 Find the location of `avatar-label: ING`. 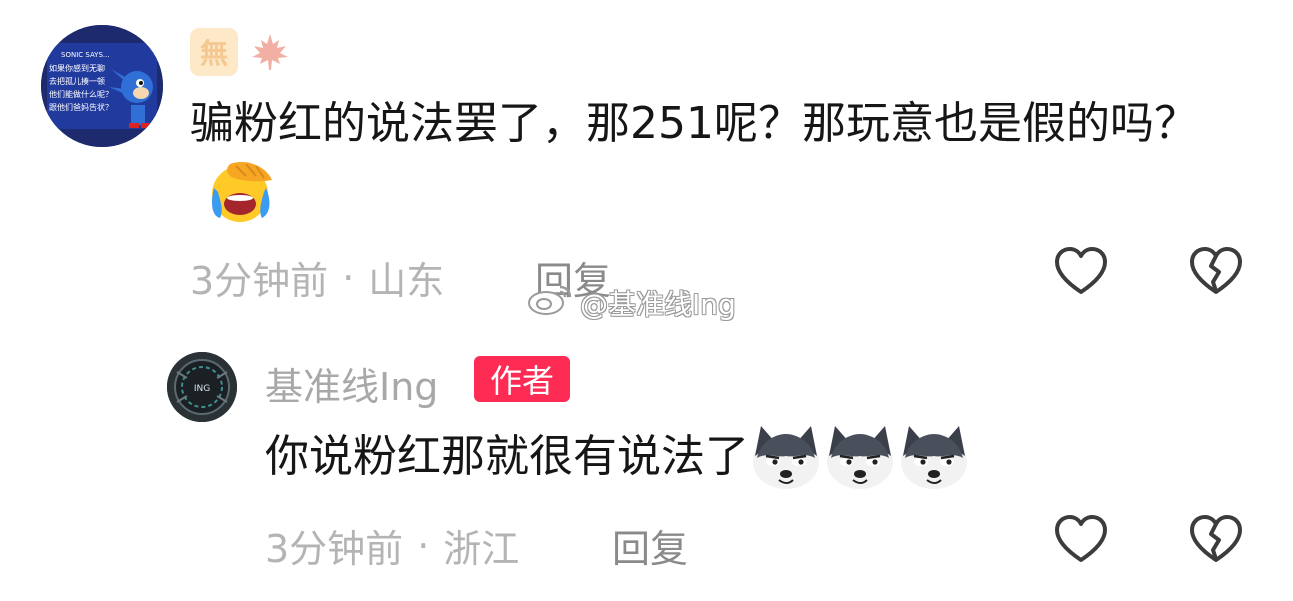

avatar-label: ING is located at coordinates (202, 389).